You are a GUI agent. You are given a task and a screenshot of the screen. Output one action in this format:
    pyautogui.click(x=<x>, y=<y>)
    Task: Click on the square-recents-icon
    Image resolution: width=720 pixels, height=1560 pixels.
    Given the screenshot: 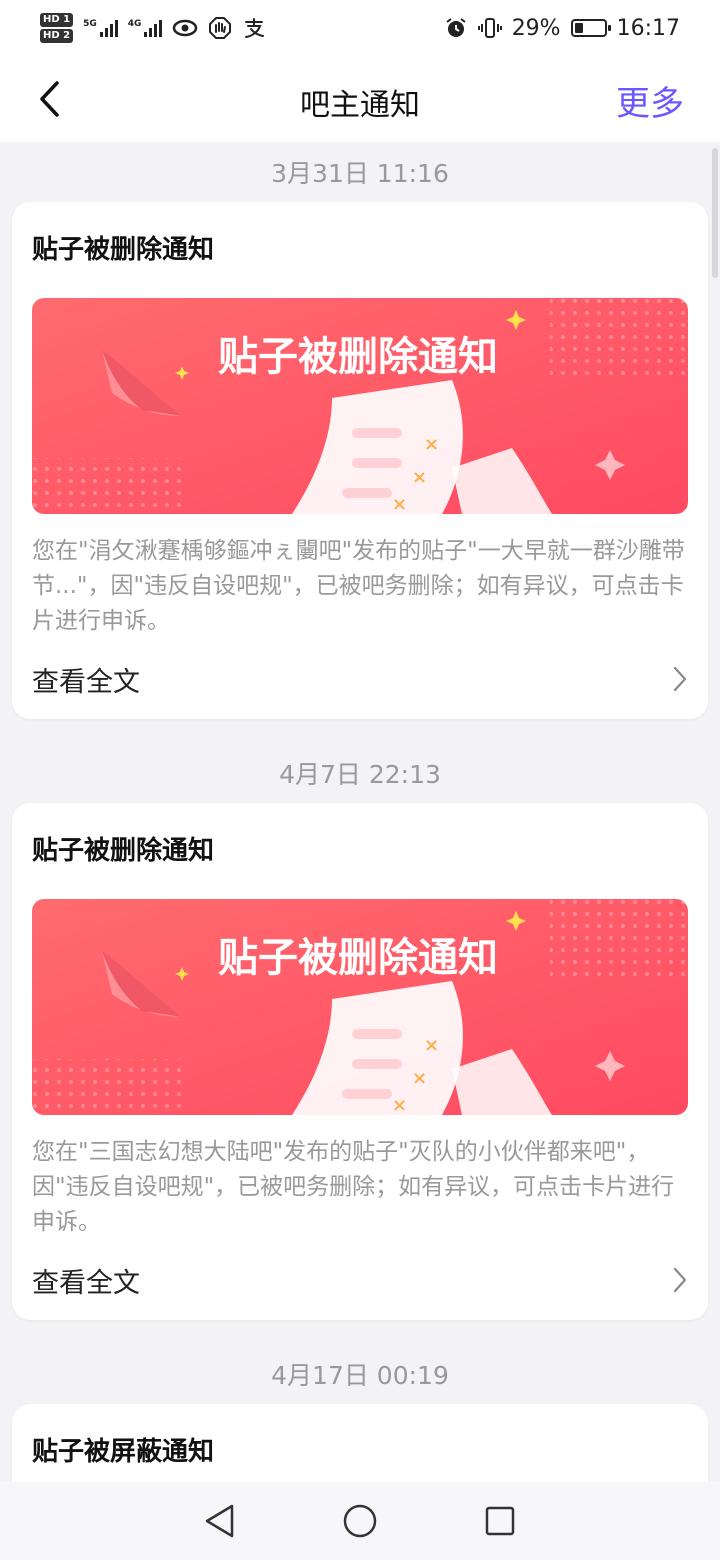 What is the action you would take?
    pyautogui.click(x=500, y=1521)
    